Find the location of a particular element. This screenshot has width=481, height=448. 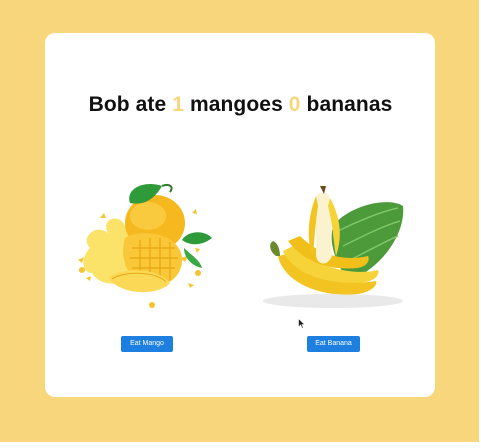

mango-count: 1 is located at coordinates (178, 104).